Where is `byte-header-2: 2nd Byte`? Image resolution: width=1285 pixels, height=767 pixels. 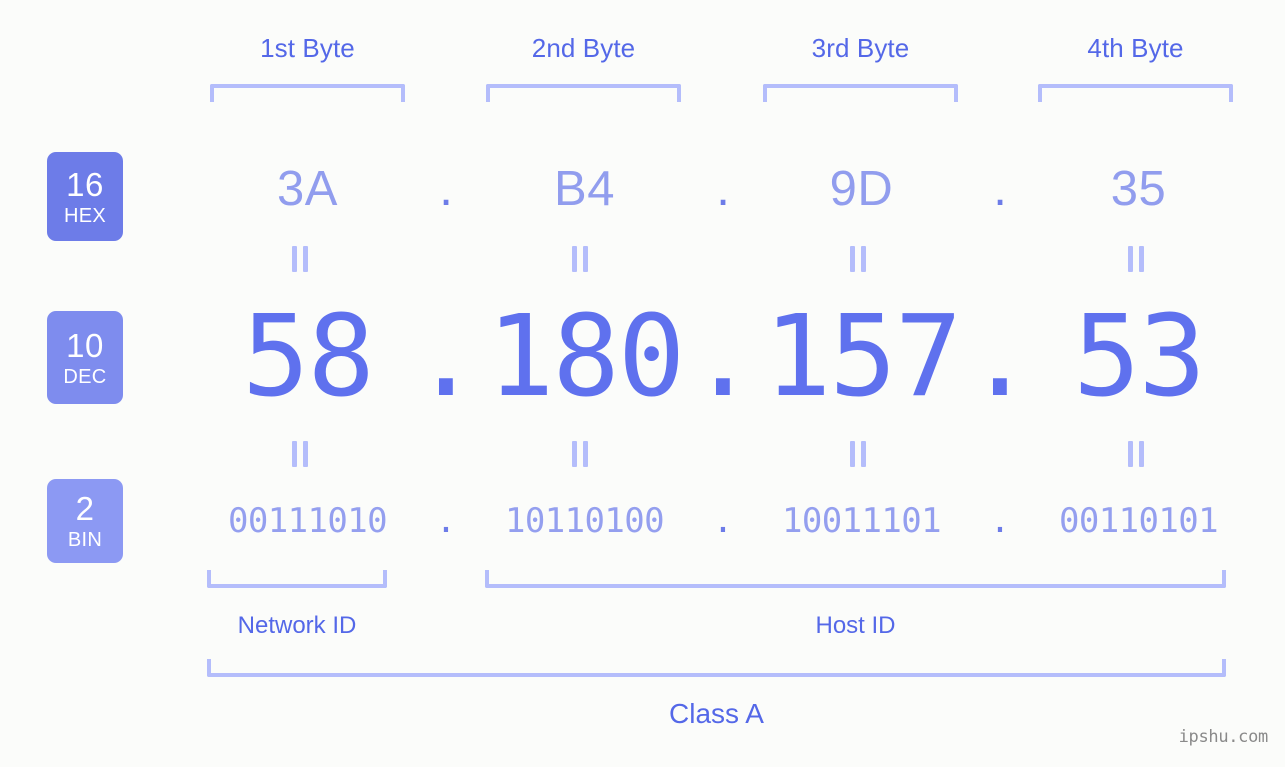
byte-header-2: 2nd Byte is located at coordinates (583, 48).